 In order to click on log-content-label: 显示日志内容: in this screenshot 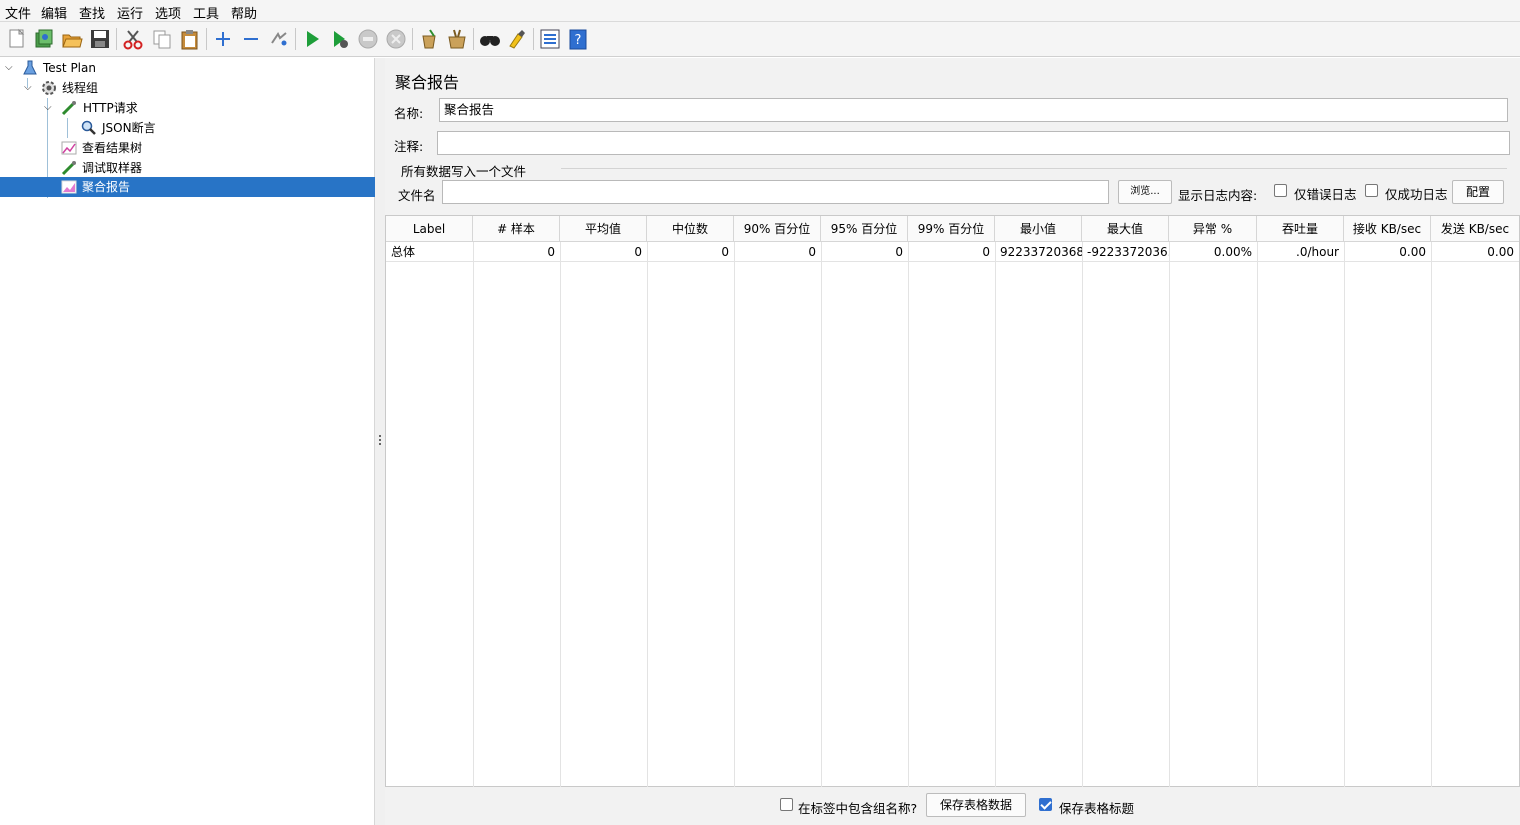, I will do `click(1218, 195)`.